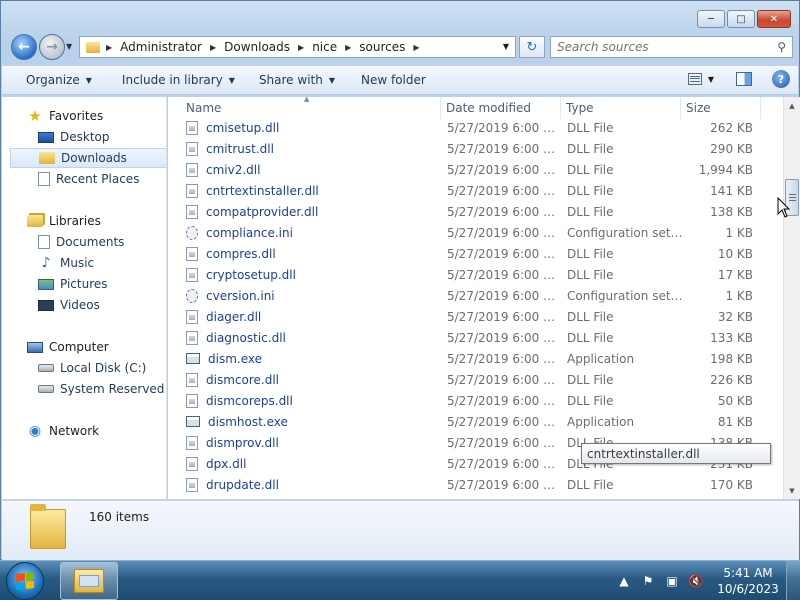 The image size is (800, 600). What do you see at coordinates (68, 347) in the screenshot?
I see `sidebar-item-computer: Computer` at bounding box center [68, 347].